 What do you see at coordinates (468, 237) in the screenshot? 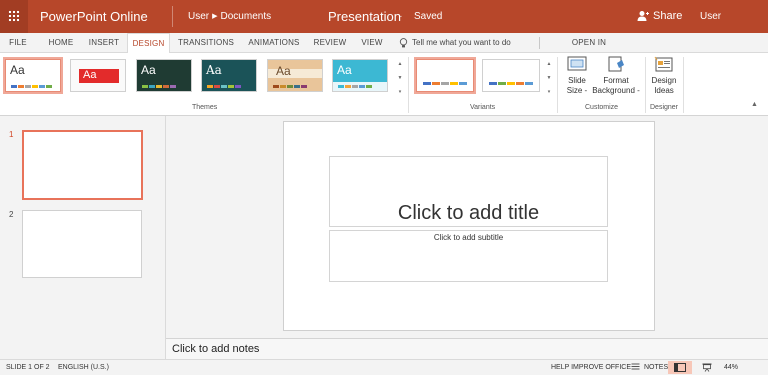
I see `subtitle-placeholder-text: Click to add subtitle` at bounding box center [468, 237].